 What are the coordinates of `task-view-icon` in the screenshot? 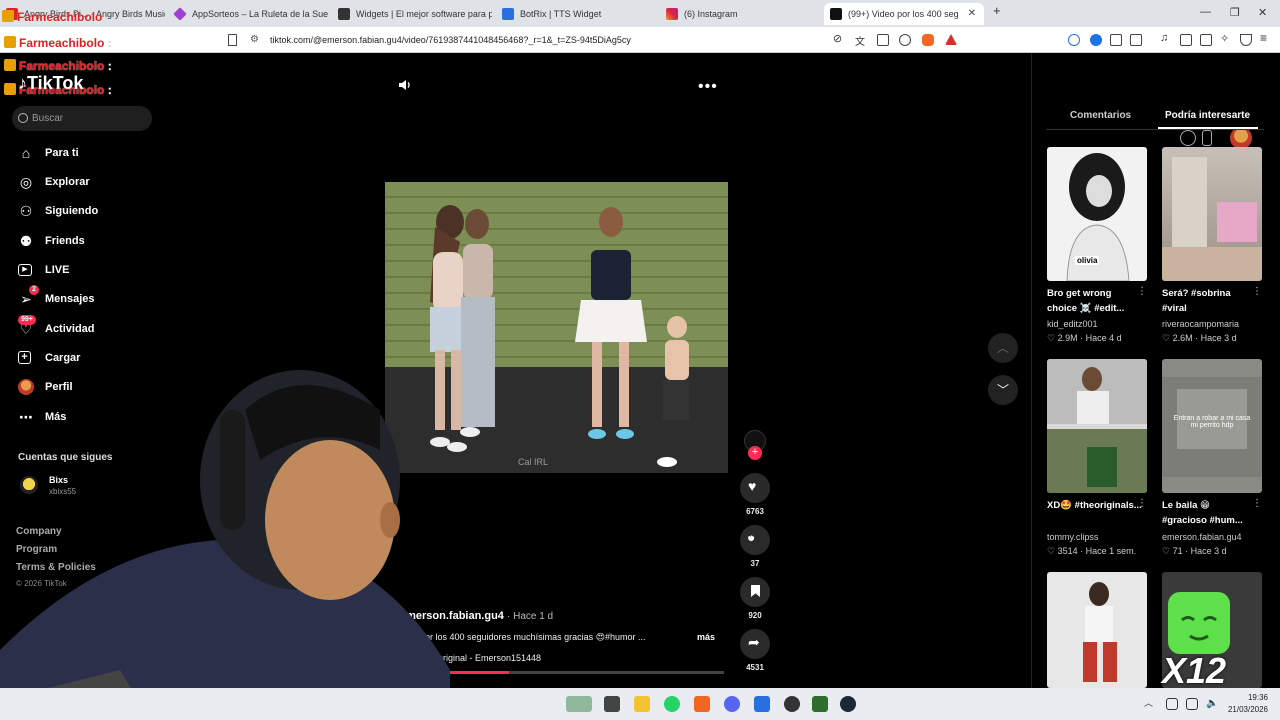 It's located at (612, 704).